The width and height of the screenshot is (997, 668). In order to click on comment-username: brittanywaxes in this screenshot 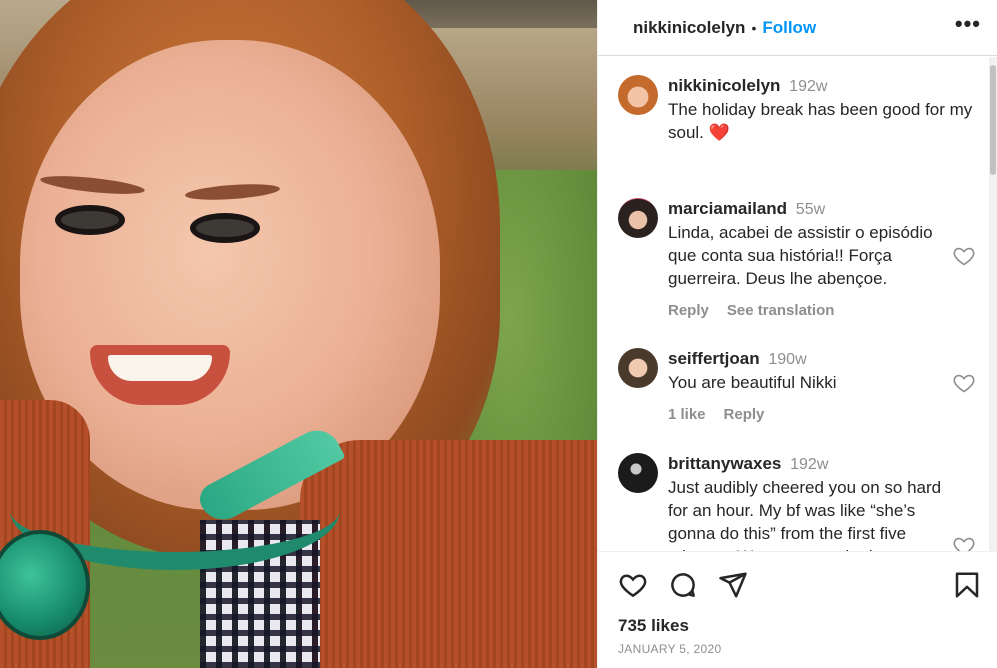, I will do `click(724, 463)`.